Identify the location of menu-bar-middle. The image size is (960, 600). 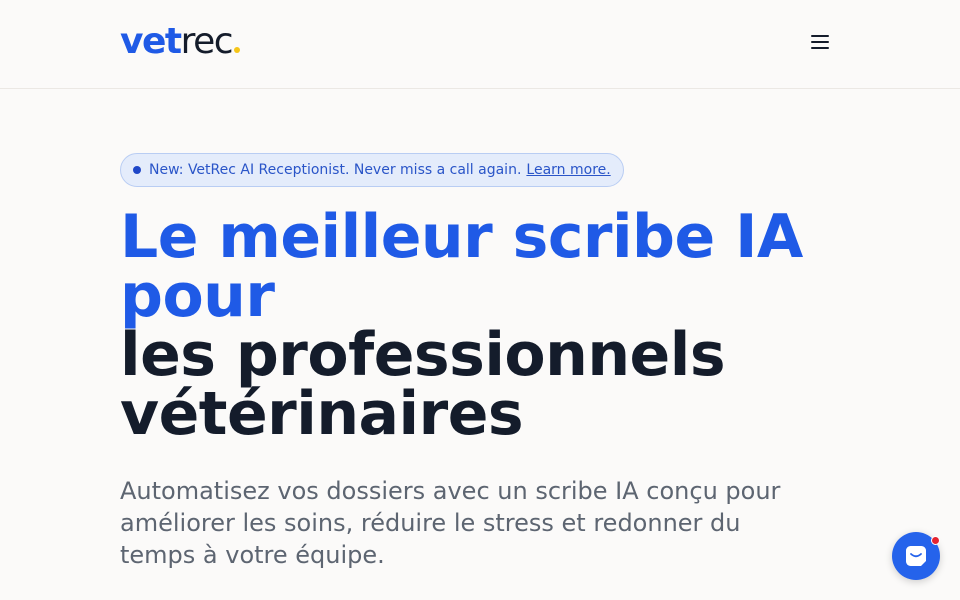
(820, 42).